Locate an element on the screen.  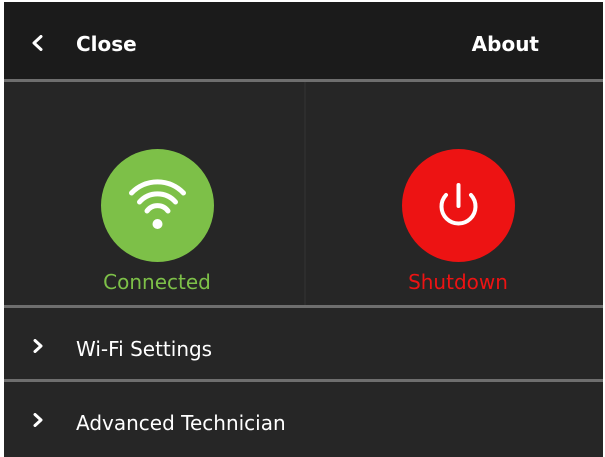
close-button: Close is located at coordinates (94, 40).